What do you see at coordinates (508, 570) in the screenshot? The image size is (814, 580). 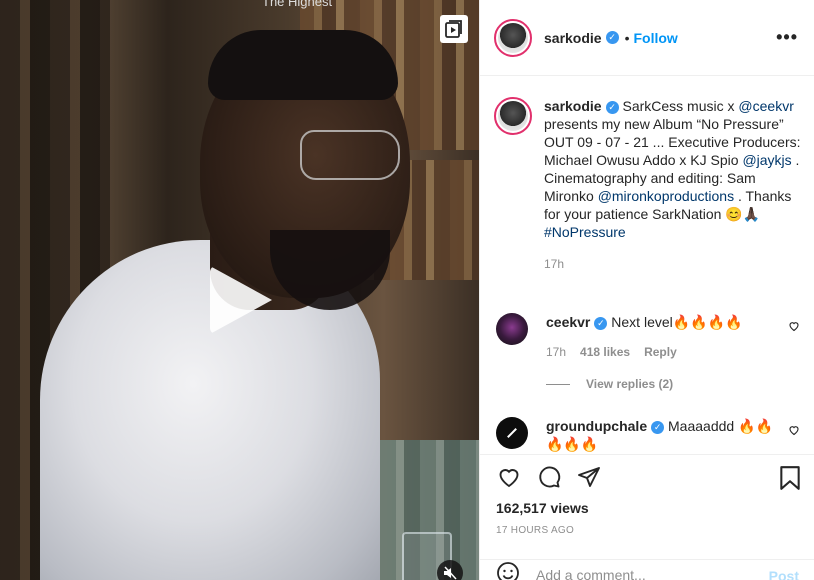 I see `emoji-smiley-icon` at bounding box center [508, 570].